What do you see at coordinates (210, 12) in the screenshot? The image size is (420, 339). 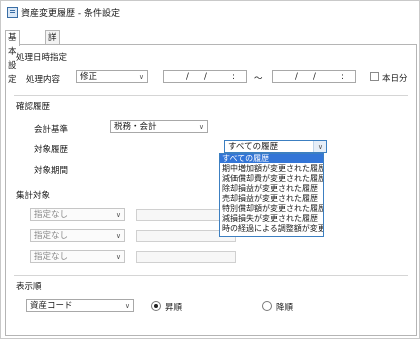 I see `title-bar: 資産変更履歴 - 条件設定` at bounding box center [210, 12].